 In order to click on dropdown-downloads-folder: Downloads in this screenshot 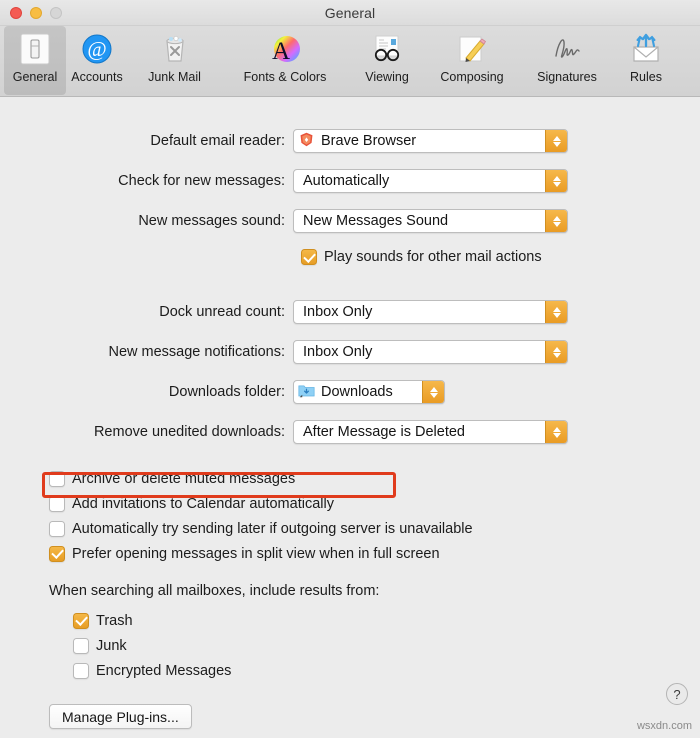, I will do `click(369, 392)`.